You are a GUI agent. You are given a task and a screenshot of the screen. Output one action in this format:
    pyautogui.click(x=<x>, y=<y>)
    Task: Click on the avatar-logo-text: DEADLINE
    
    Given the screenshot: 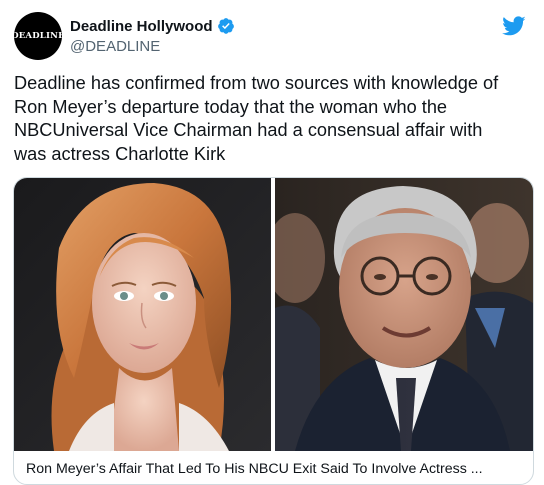 What is the action you would take?
    pyautogui.click(x=38, y=36)
    